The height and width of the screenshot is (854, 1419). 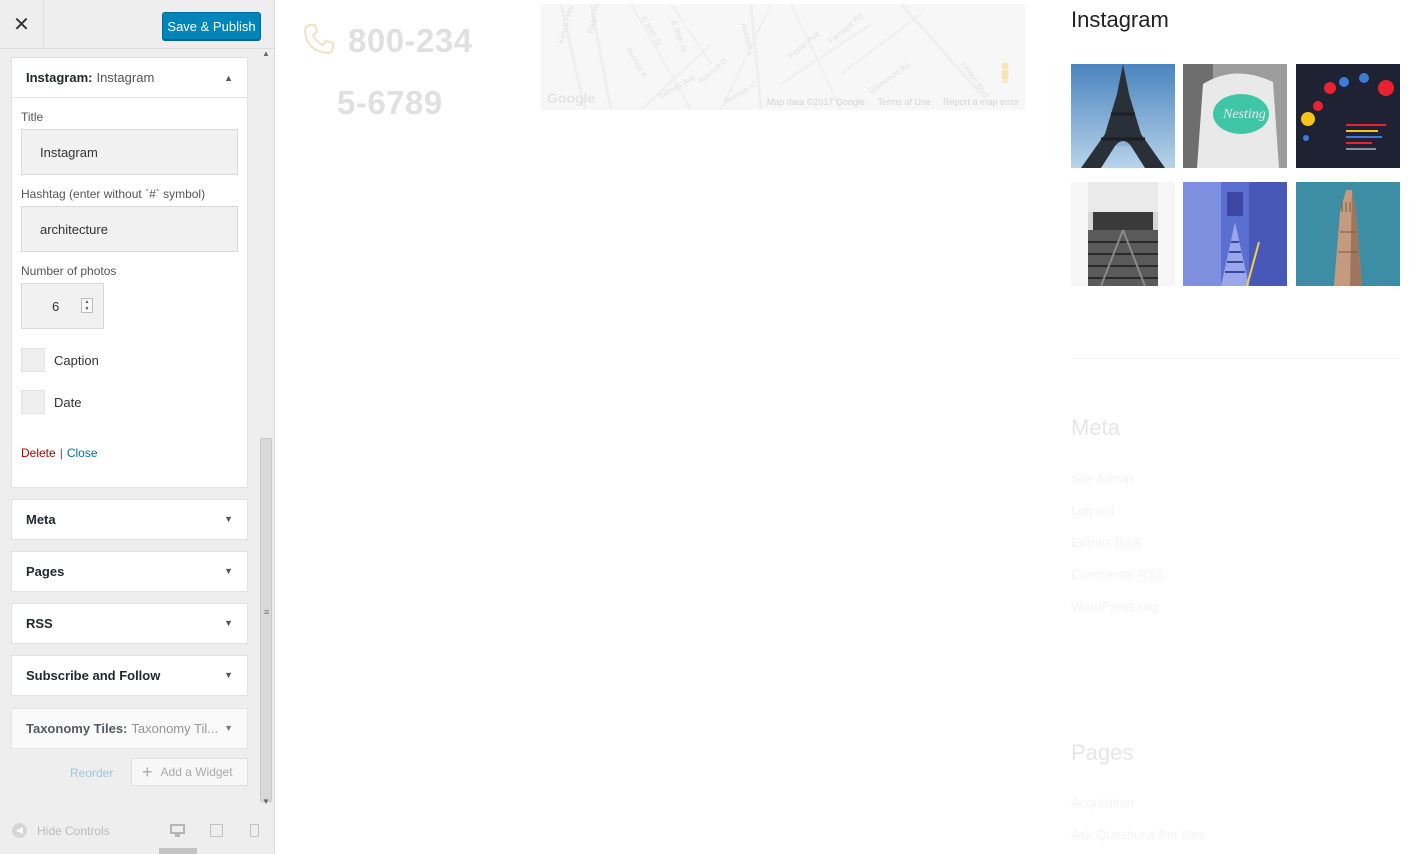 What do you see at coordinates (129, 728) in the screenshot?
I see `widget-taxonomy-tiles: Taxonomy Tiles: Taxonomy Til... ▼` at bounding box center [129, 728].